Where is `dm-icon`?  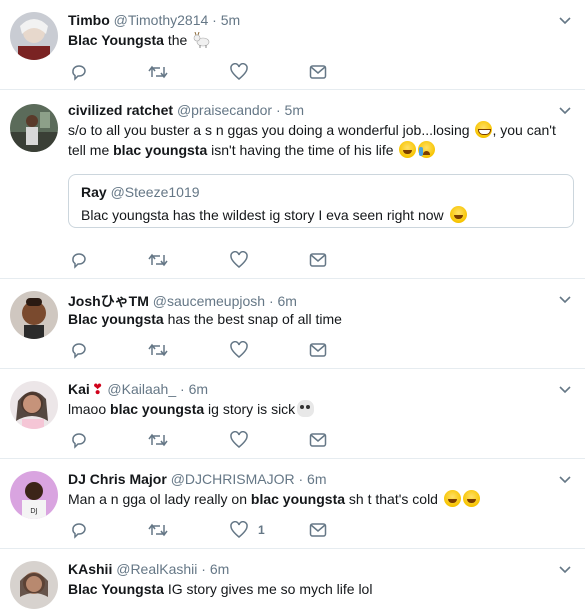
dm-icon is located at coordinates (318, 260).